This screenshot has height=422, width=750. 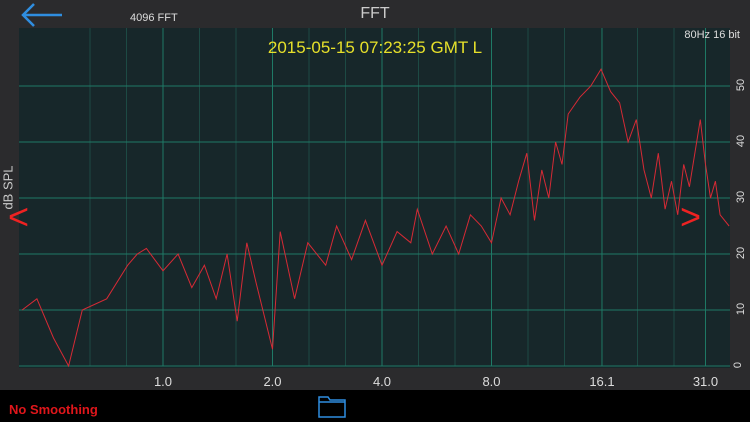 What do you see at coordinates (705, 381) in the screenshot?
I see `x-tick-label: 31.0` at bounding box center [705, 381].